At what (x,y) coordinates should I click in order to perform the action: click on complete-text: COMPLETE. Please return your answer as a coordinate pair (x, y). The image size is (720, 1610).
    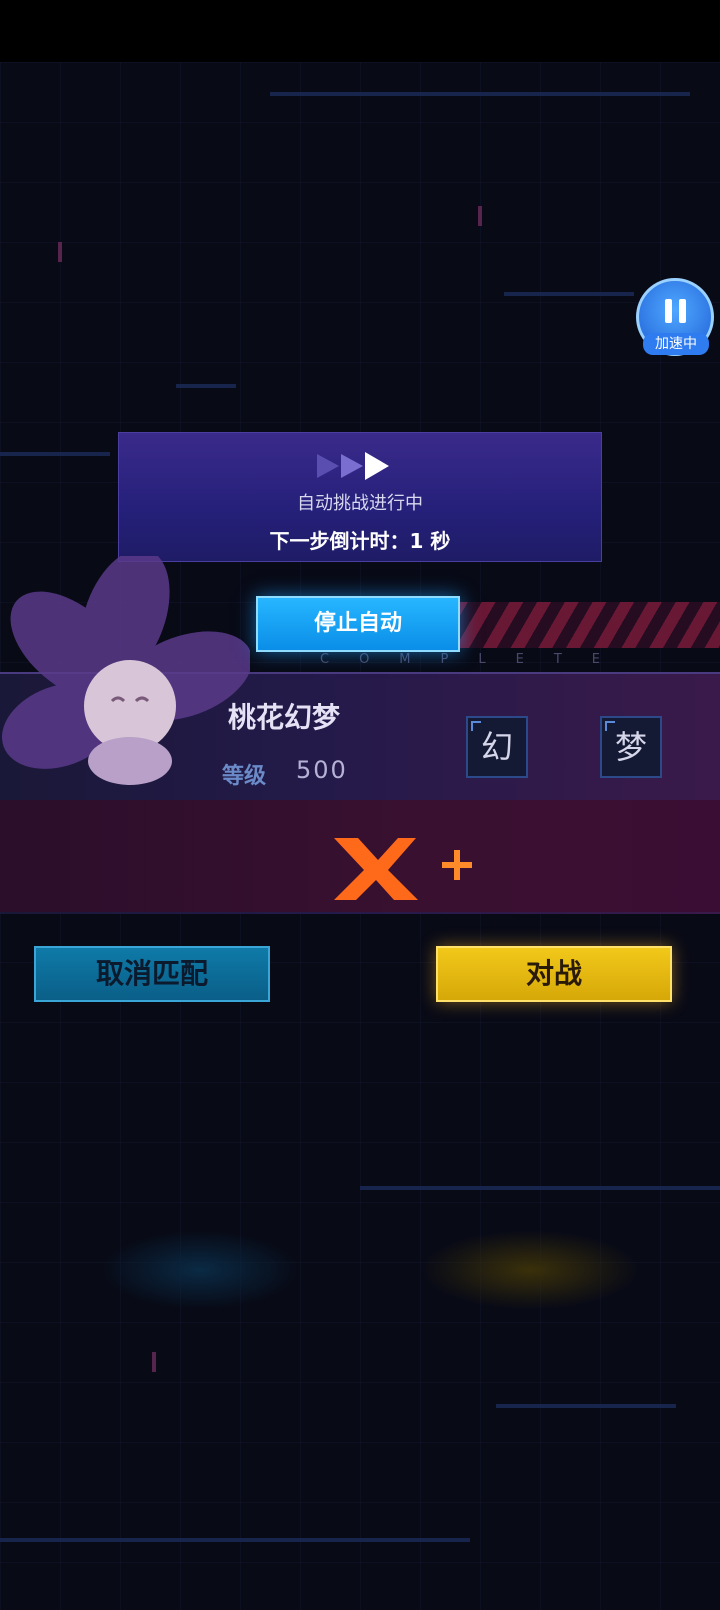
    Looking at the image, I should click on (475, 659).